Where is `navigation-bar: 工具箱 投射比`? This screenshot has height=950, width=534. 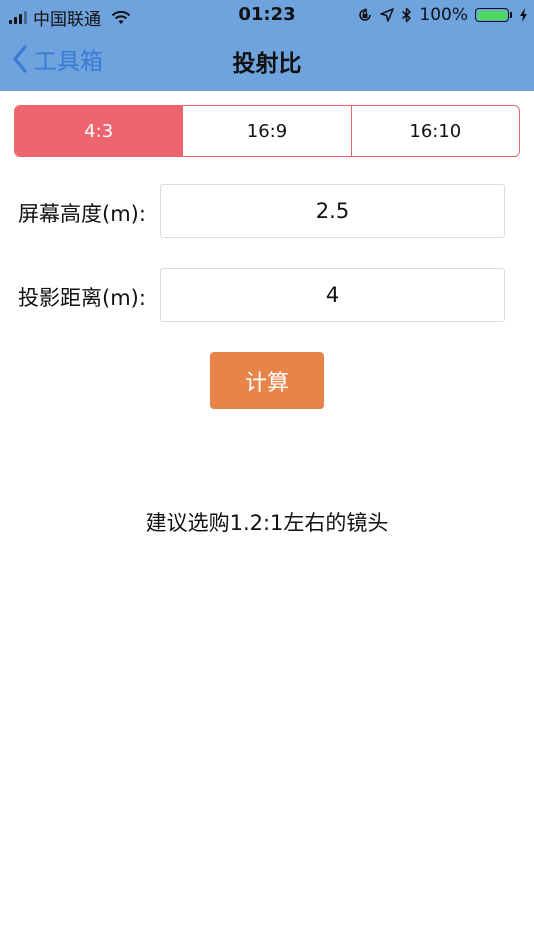 navigation-bar: 工具箱 投射比 is located at coordinates (267, 60).